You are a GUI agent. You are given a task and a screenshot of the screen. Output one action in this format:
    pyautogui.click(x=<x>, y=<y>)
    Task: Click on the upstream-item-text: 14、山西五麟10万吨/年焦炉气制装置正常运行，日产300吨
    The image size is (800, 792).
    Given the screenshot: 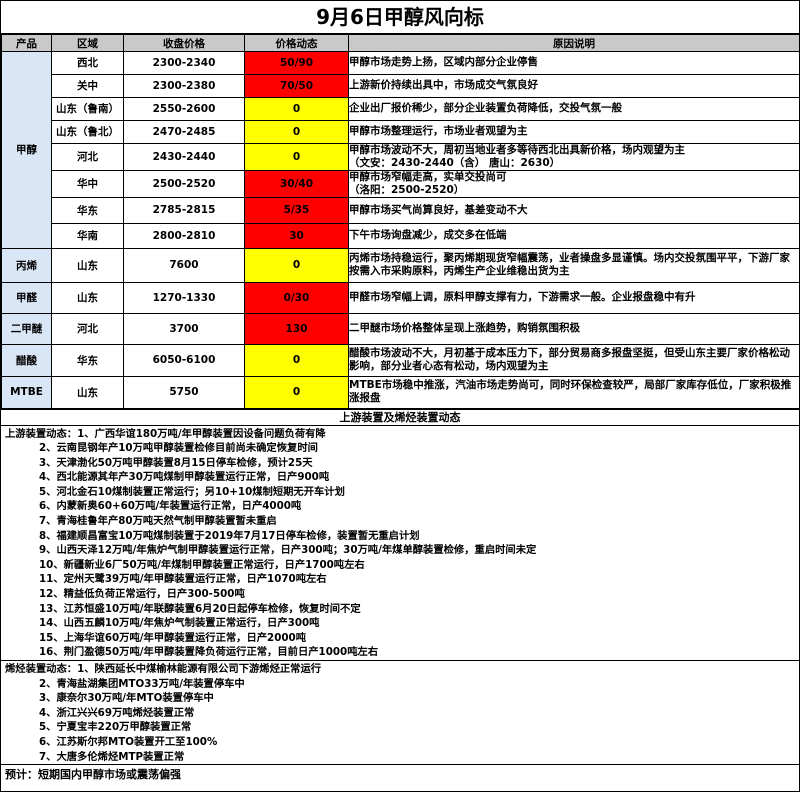 What is the action you would take?
    pyautogui.click(x=179, y=623)
    